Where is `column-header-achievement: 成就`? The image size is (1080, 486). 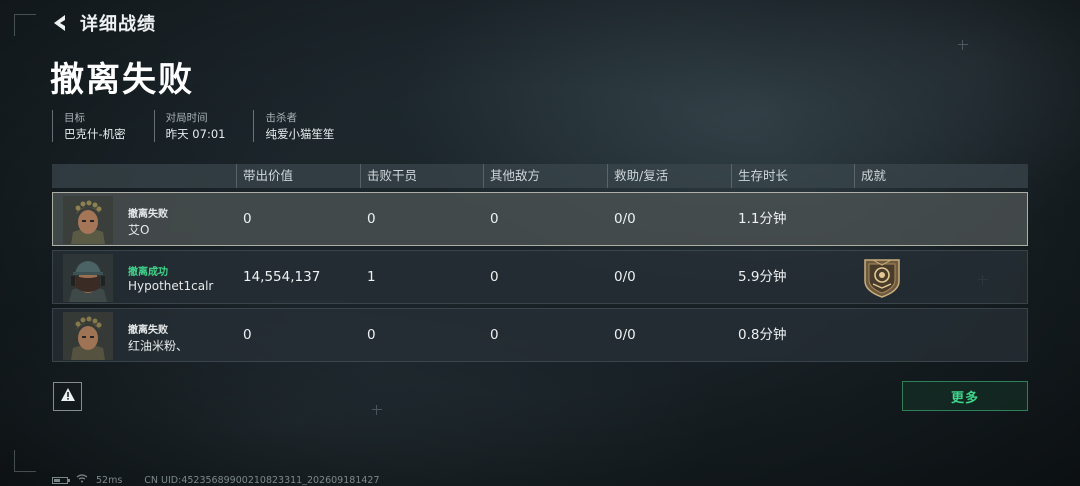
column-header-achievement: 成就 is located at coordinates (941, 176).